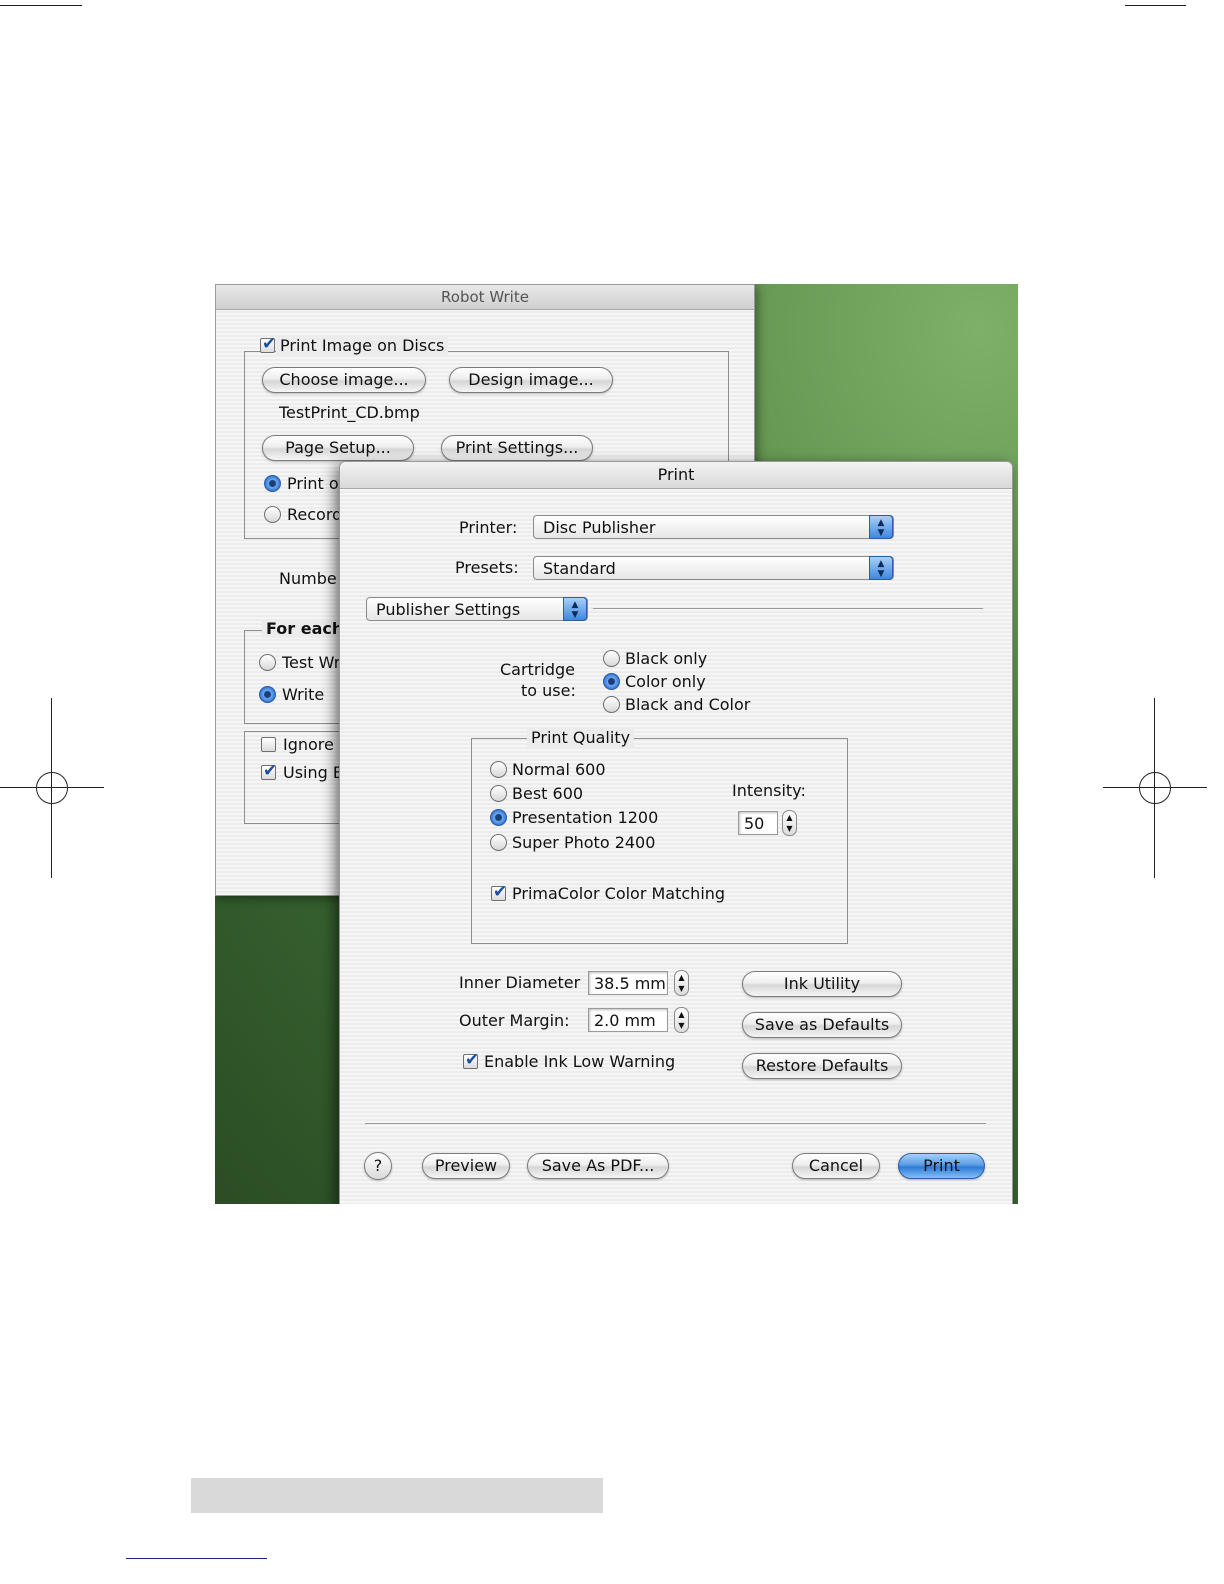 The height and width of the screenshot is (1584, 1224). Describe the element at coordinates (611, 658) in the screenshot. I see `cartridge-black-radio` at that location.